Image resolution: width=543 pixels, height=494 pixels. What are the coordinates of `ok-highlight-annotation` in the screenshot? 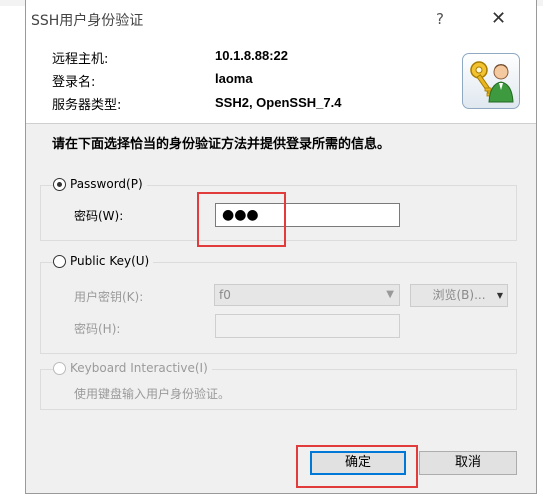 It's located at (357, 466).